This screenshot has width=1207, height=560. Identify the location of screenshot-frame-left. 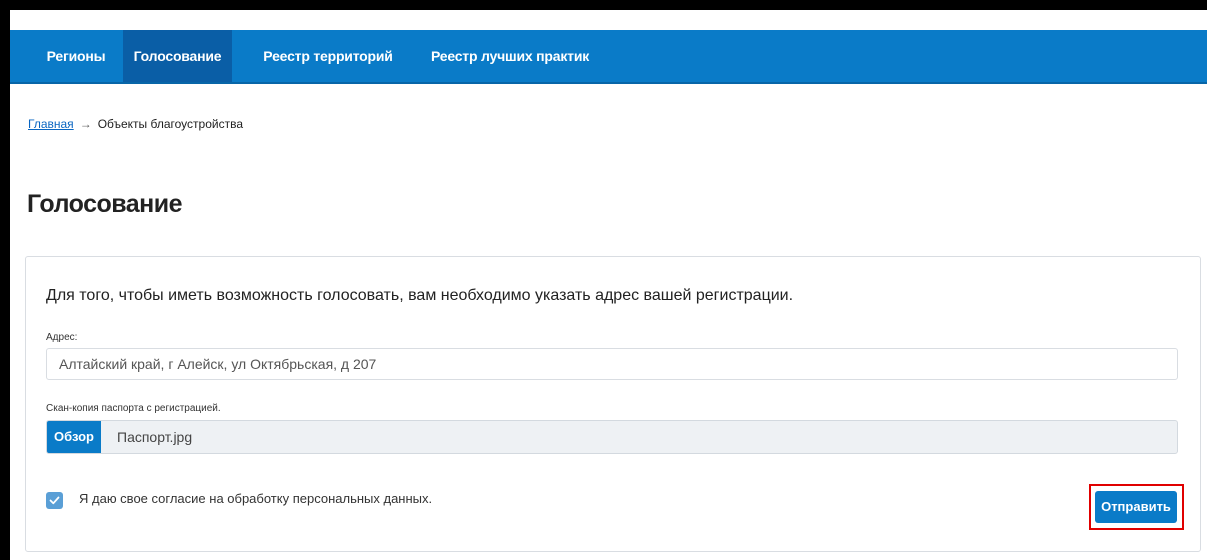
(5, 280).